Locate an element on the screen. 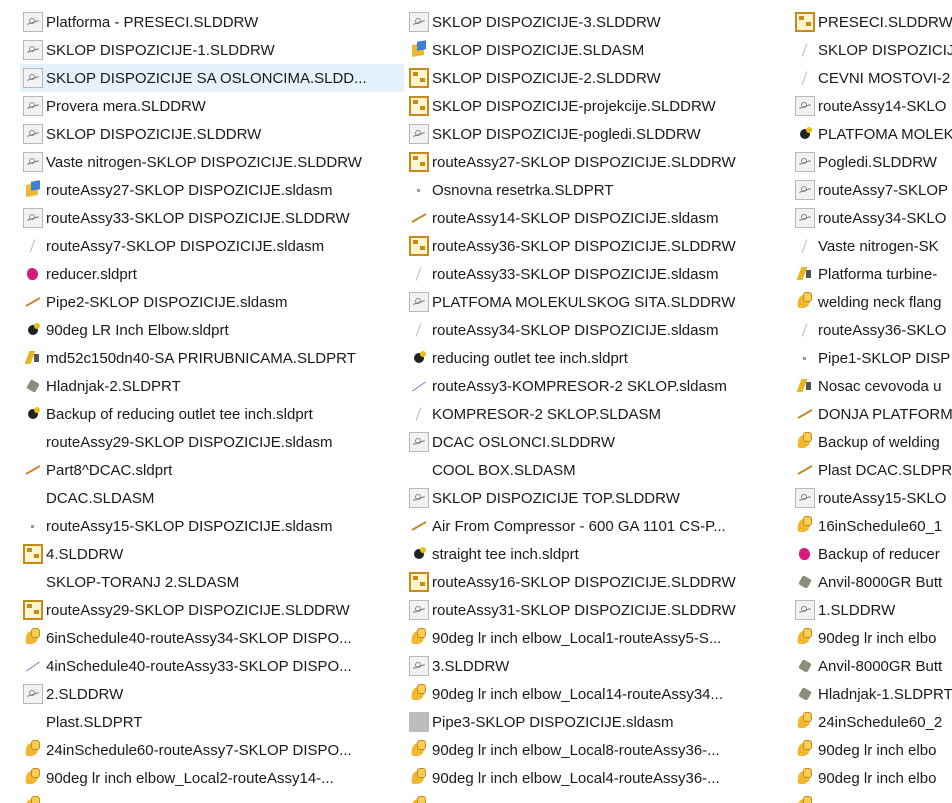  file-item-label: Plast.SLDPRT is located at coordinates (94, 722).